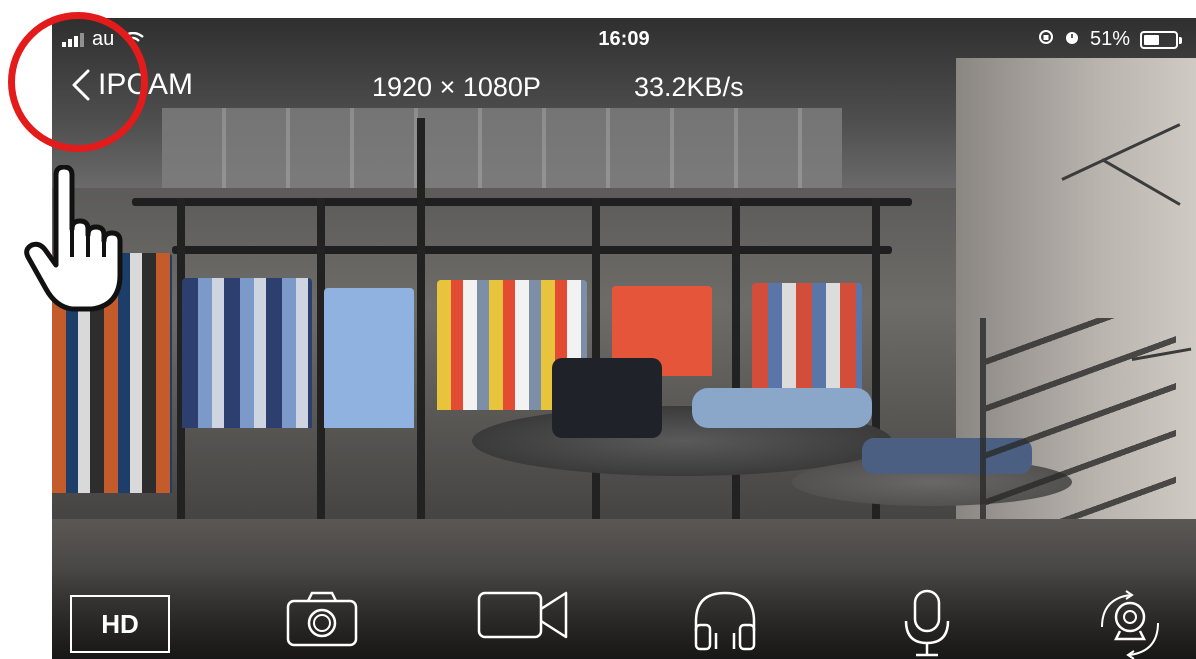  Describe the element at coordinates (1078, 433) in the screenshot. I see `feed-staircase` at that location.